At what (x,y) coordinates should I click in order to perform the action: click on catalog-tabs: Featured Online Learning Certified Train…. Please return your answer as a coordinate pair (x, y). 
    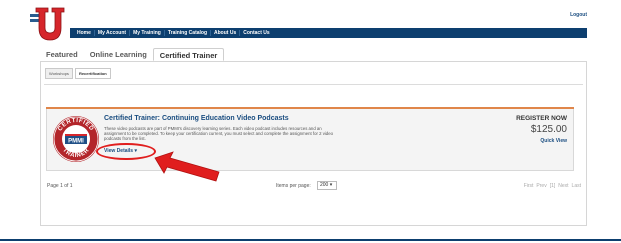
    Looking at the image, I should click on (132, 54).